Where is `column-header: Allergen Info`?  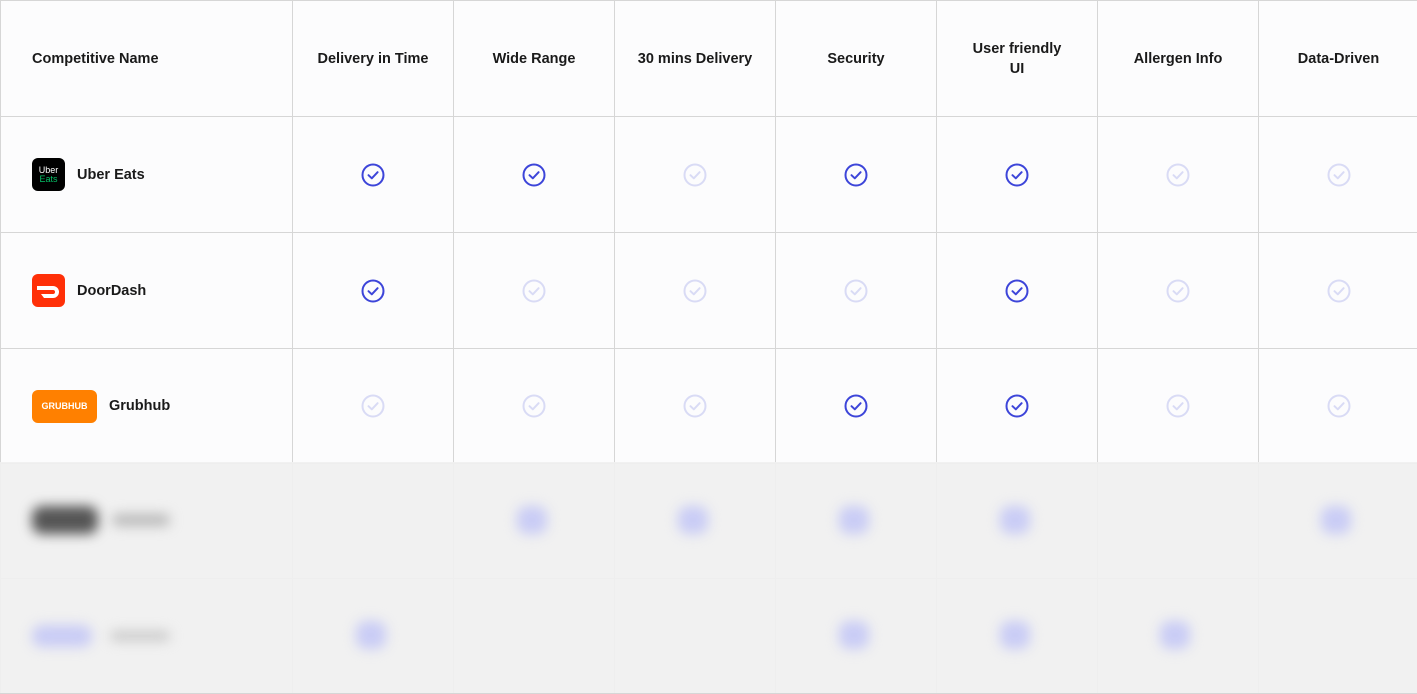
column-header: Allergen Info is located at coordinates (1178, 58).